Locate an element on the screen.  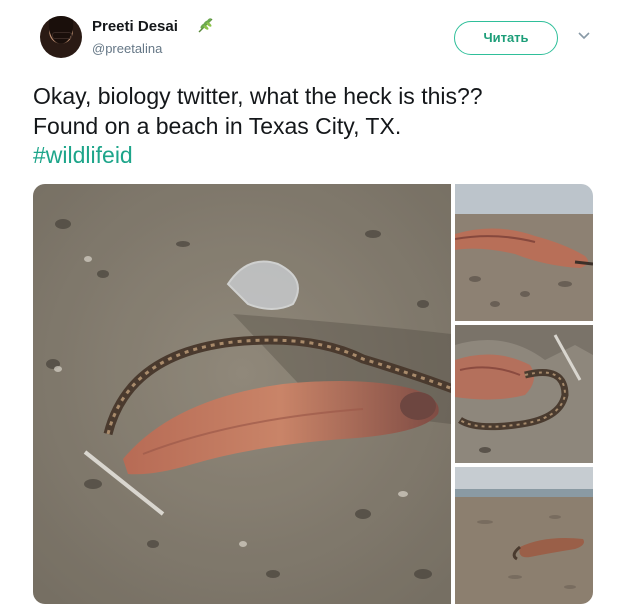
avatar-glasses is located at coordinates (62, 35).